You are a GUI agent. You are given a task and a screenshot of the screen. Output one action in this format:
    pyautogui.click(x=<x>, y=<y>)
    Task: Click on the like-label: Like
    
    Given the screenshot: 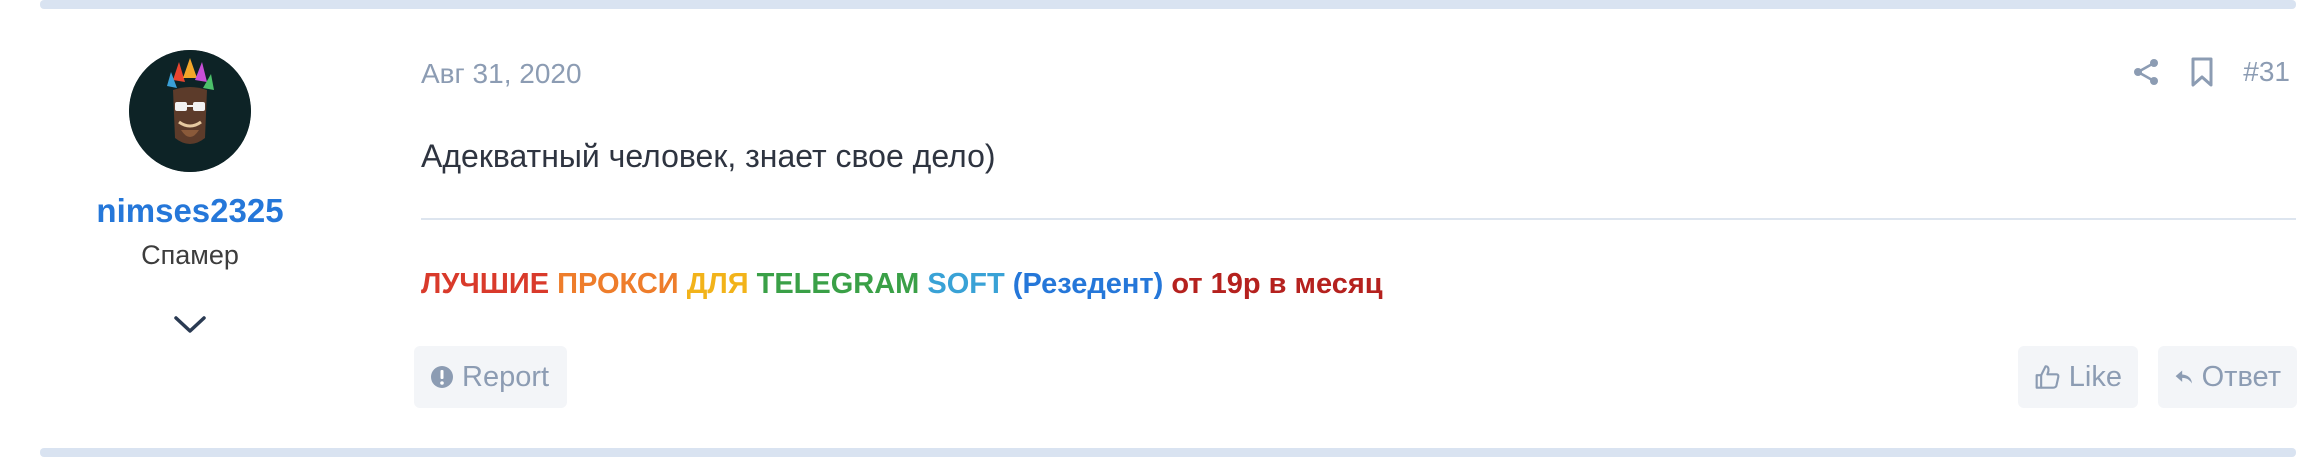 What is the action you would take?
    pyautogui.click(x=2095, y=376)
    